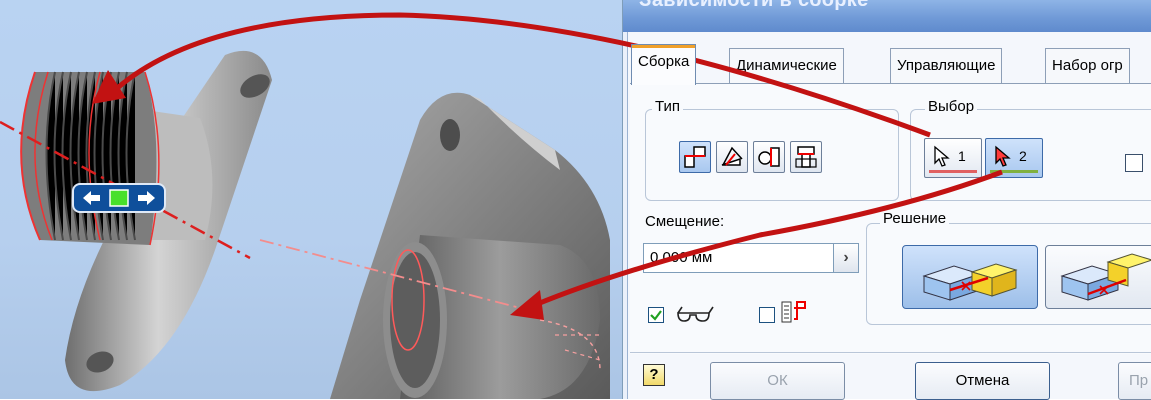 Image resolution: width=1151 pixels, height=400 pixels. I want to click on offset-menu-button: ›, so click(846, 258).